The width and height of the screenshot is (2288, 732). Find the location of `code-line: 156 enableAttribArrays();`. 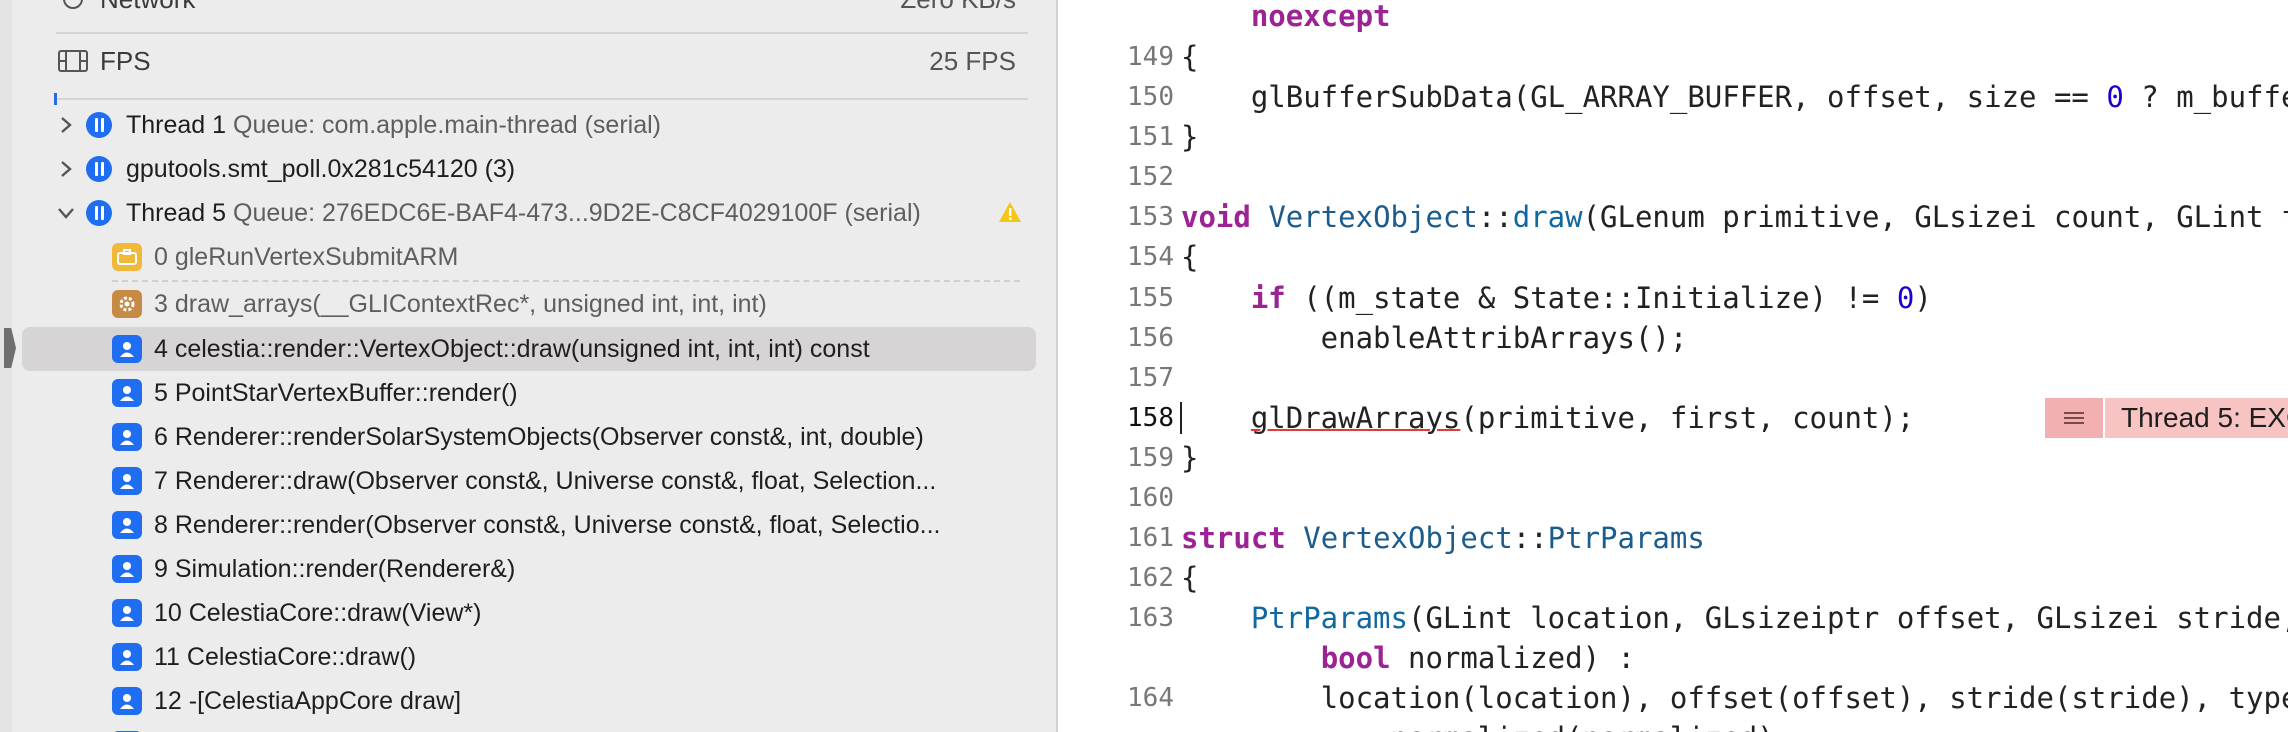

code-line: 156 enableAttribArrays(); is located at coordinates (1673, 338).